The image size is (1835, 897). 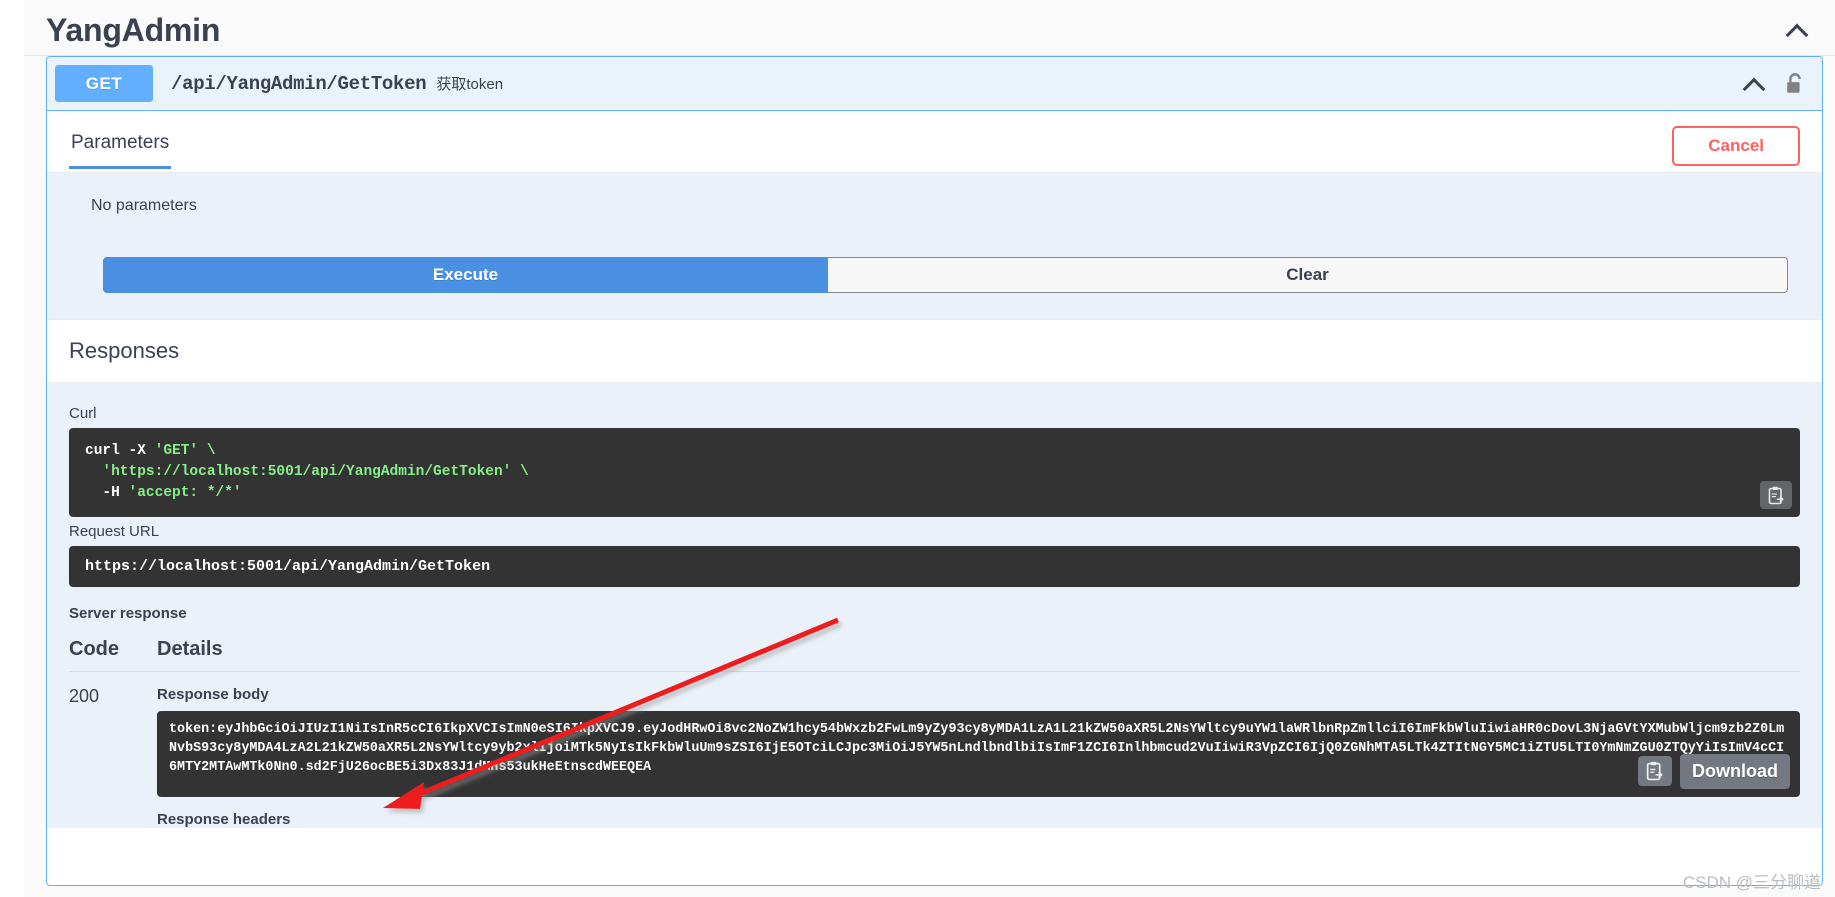 I want to click on page-title: YangAdmin, so click(x=133, y=29).